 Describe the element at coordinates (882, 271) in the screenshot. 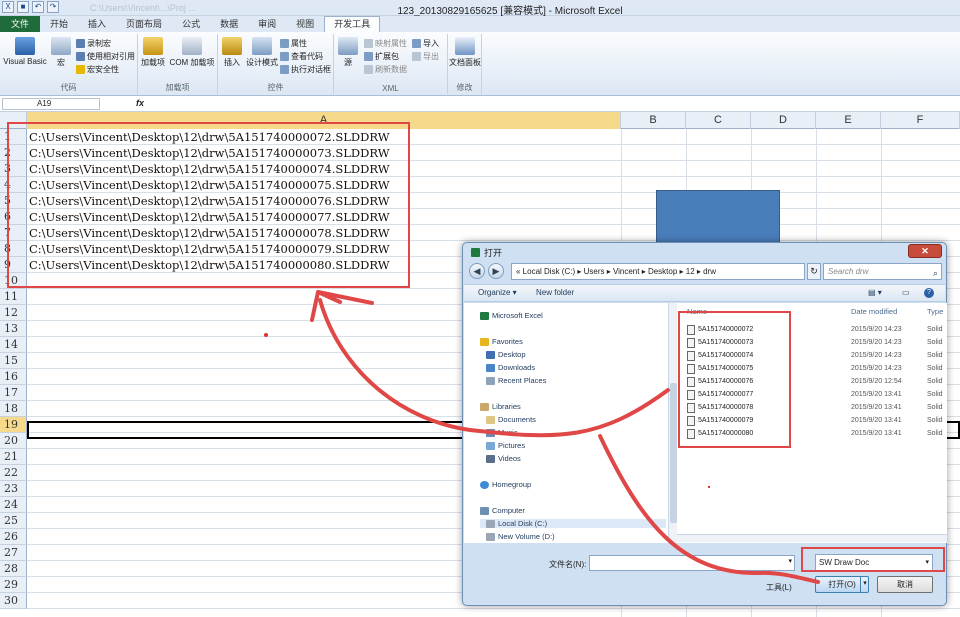

I see `search-input: Search drw ⌕` at that location.